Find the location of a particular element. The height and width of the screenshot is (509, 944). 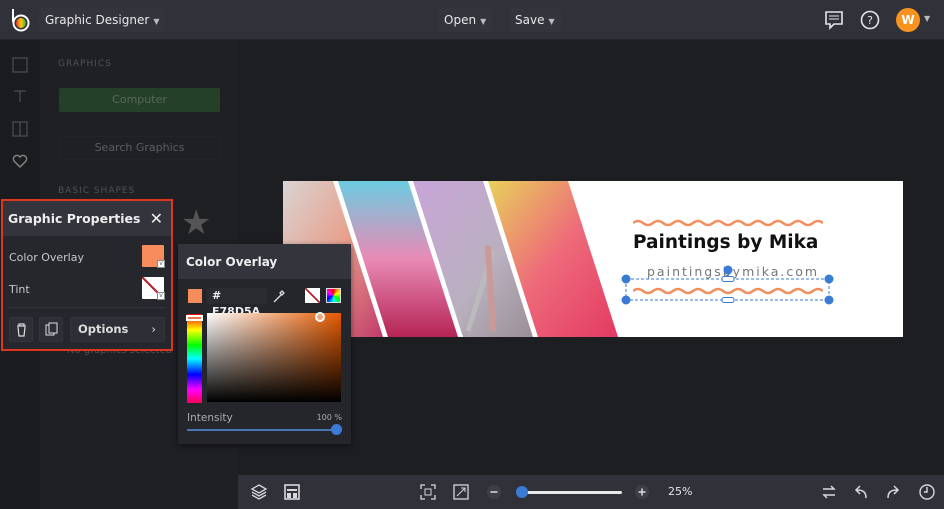

zoom-slider is located at coordinates (569, 492).